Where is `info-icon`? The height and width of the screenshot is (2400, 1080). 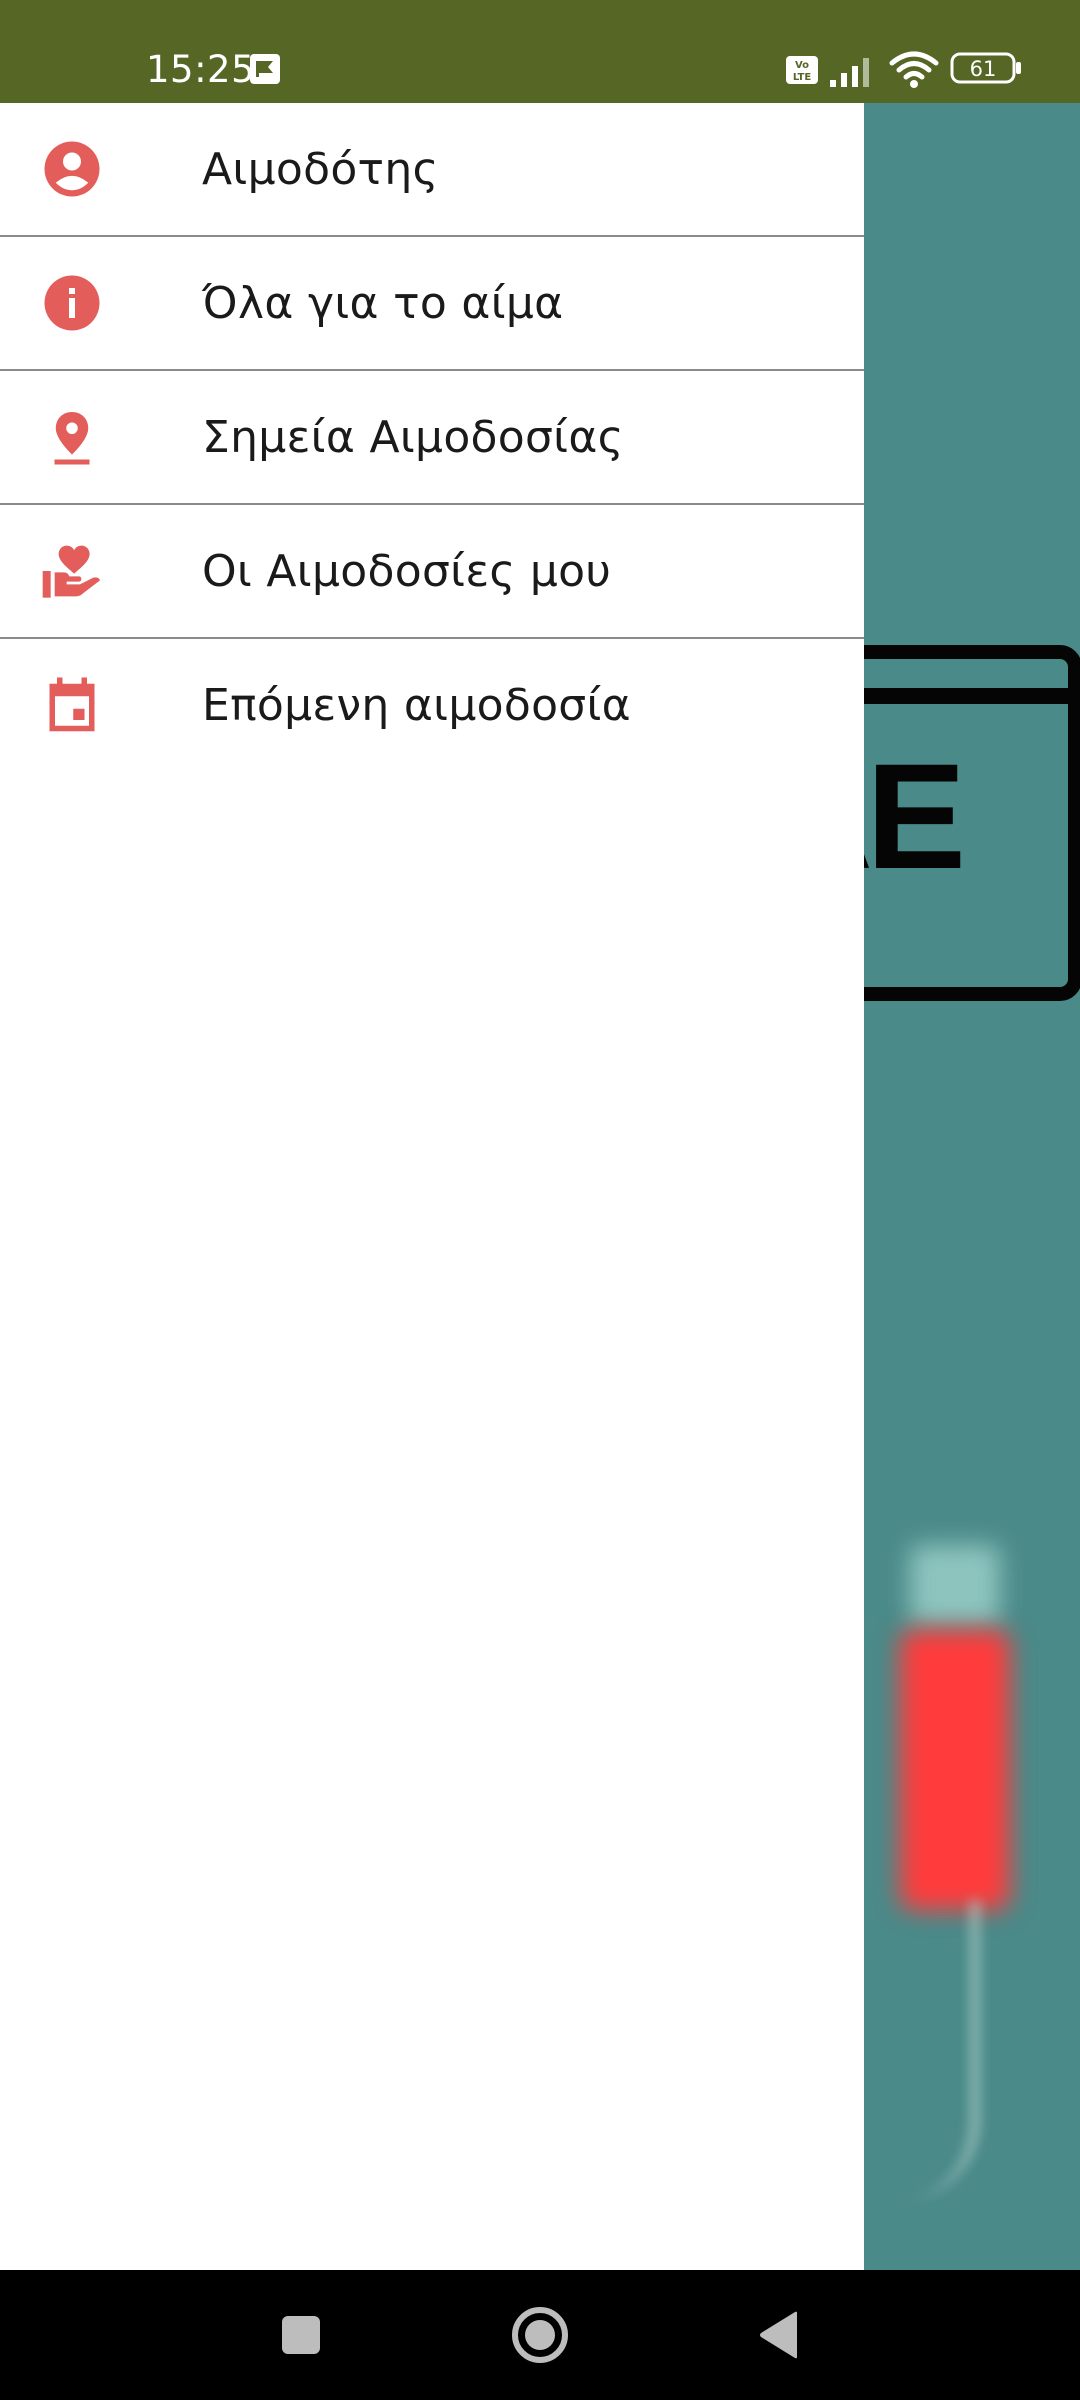
info-icon is located at coordinates (72, 303).